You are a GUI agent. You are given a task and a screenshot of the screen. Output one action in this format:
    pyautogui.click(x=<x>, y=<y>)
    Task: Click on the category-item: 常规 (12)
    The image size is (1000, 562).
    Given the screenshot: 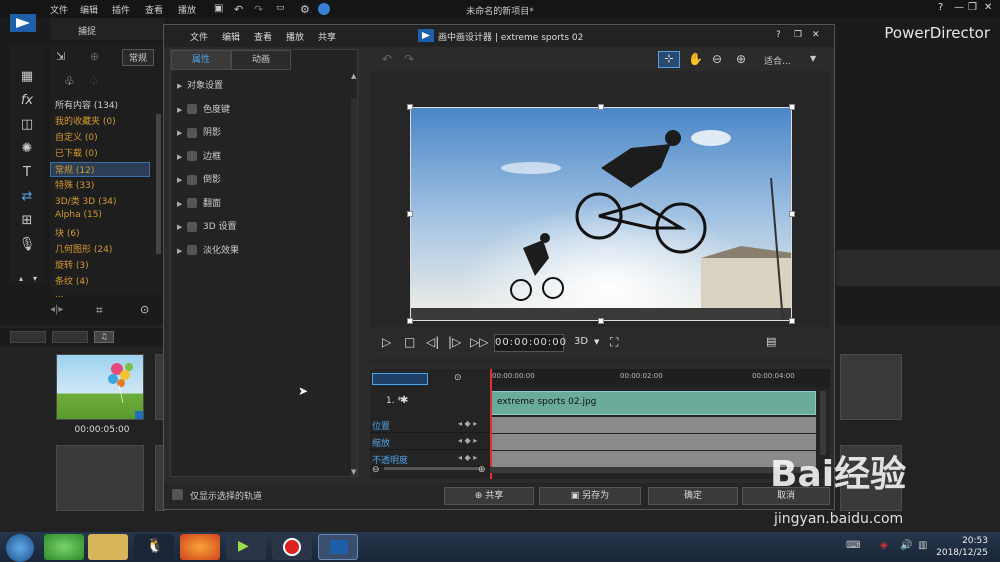 What is the action you would take?
    pyautogui.click(x=100, y=169)
    